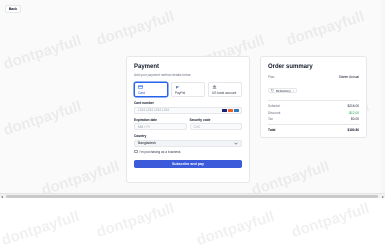 The height and width of the screenshot is (250, 385). Describe the element at coordinates (147, 143) in the screenshot. I see `country-value: Bangladesh` at that location.